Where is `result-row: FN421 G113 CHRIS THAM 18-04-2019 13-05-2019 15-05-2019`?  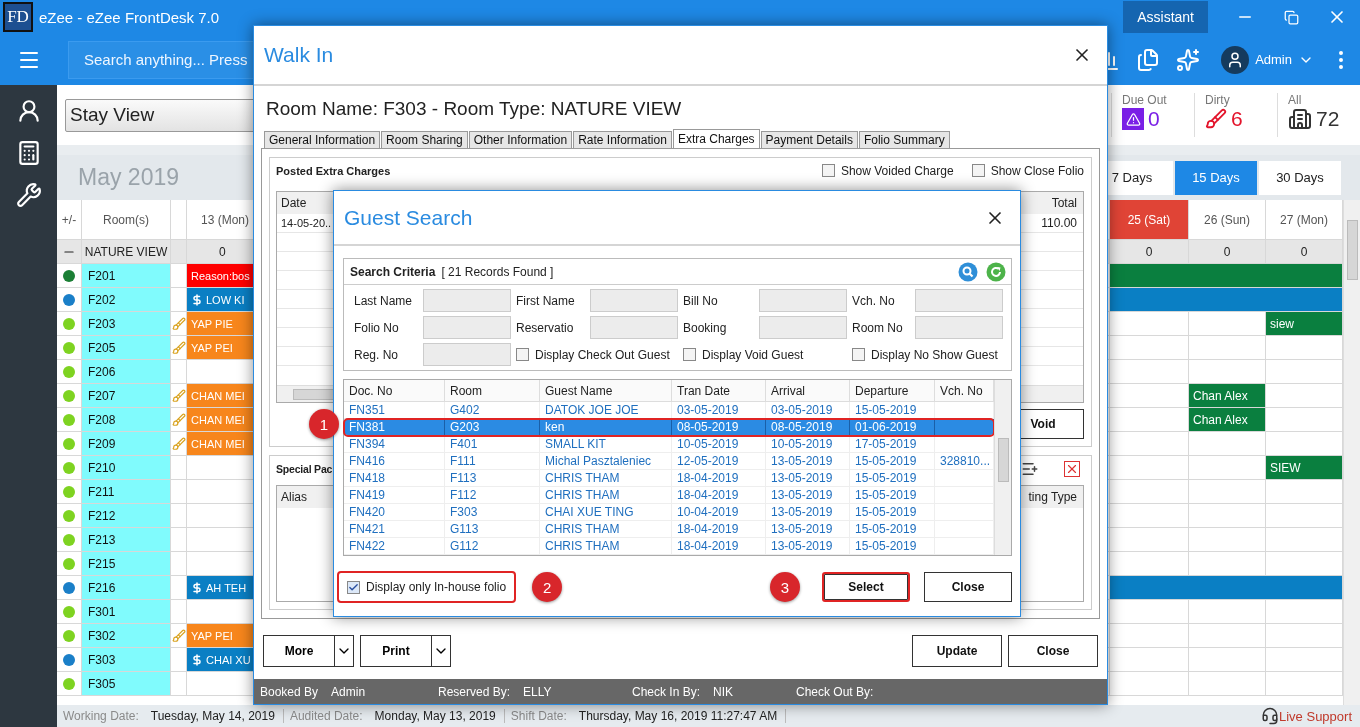
result-row: FN421 G113 CHRIS THAM 18-04-2019 13-05-2019 15-05-2019 is located at coordinates (669, 529).